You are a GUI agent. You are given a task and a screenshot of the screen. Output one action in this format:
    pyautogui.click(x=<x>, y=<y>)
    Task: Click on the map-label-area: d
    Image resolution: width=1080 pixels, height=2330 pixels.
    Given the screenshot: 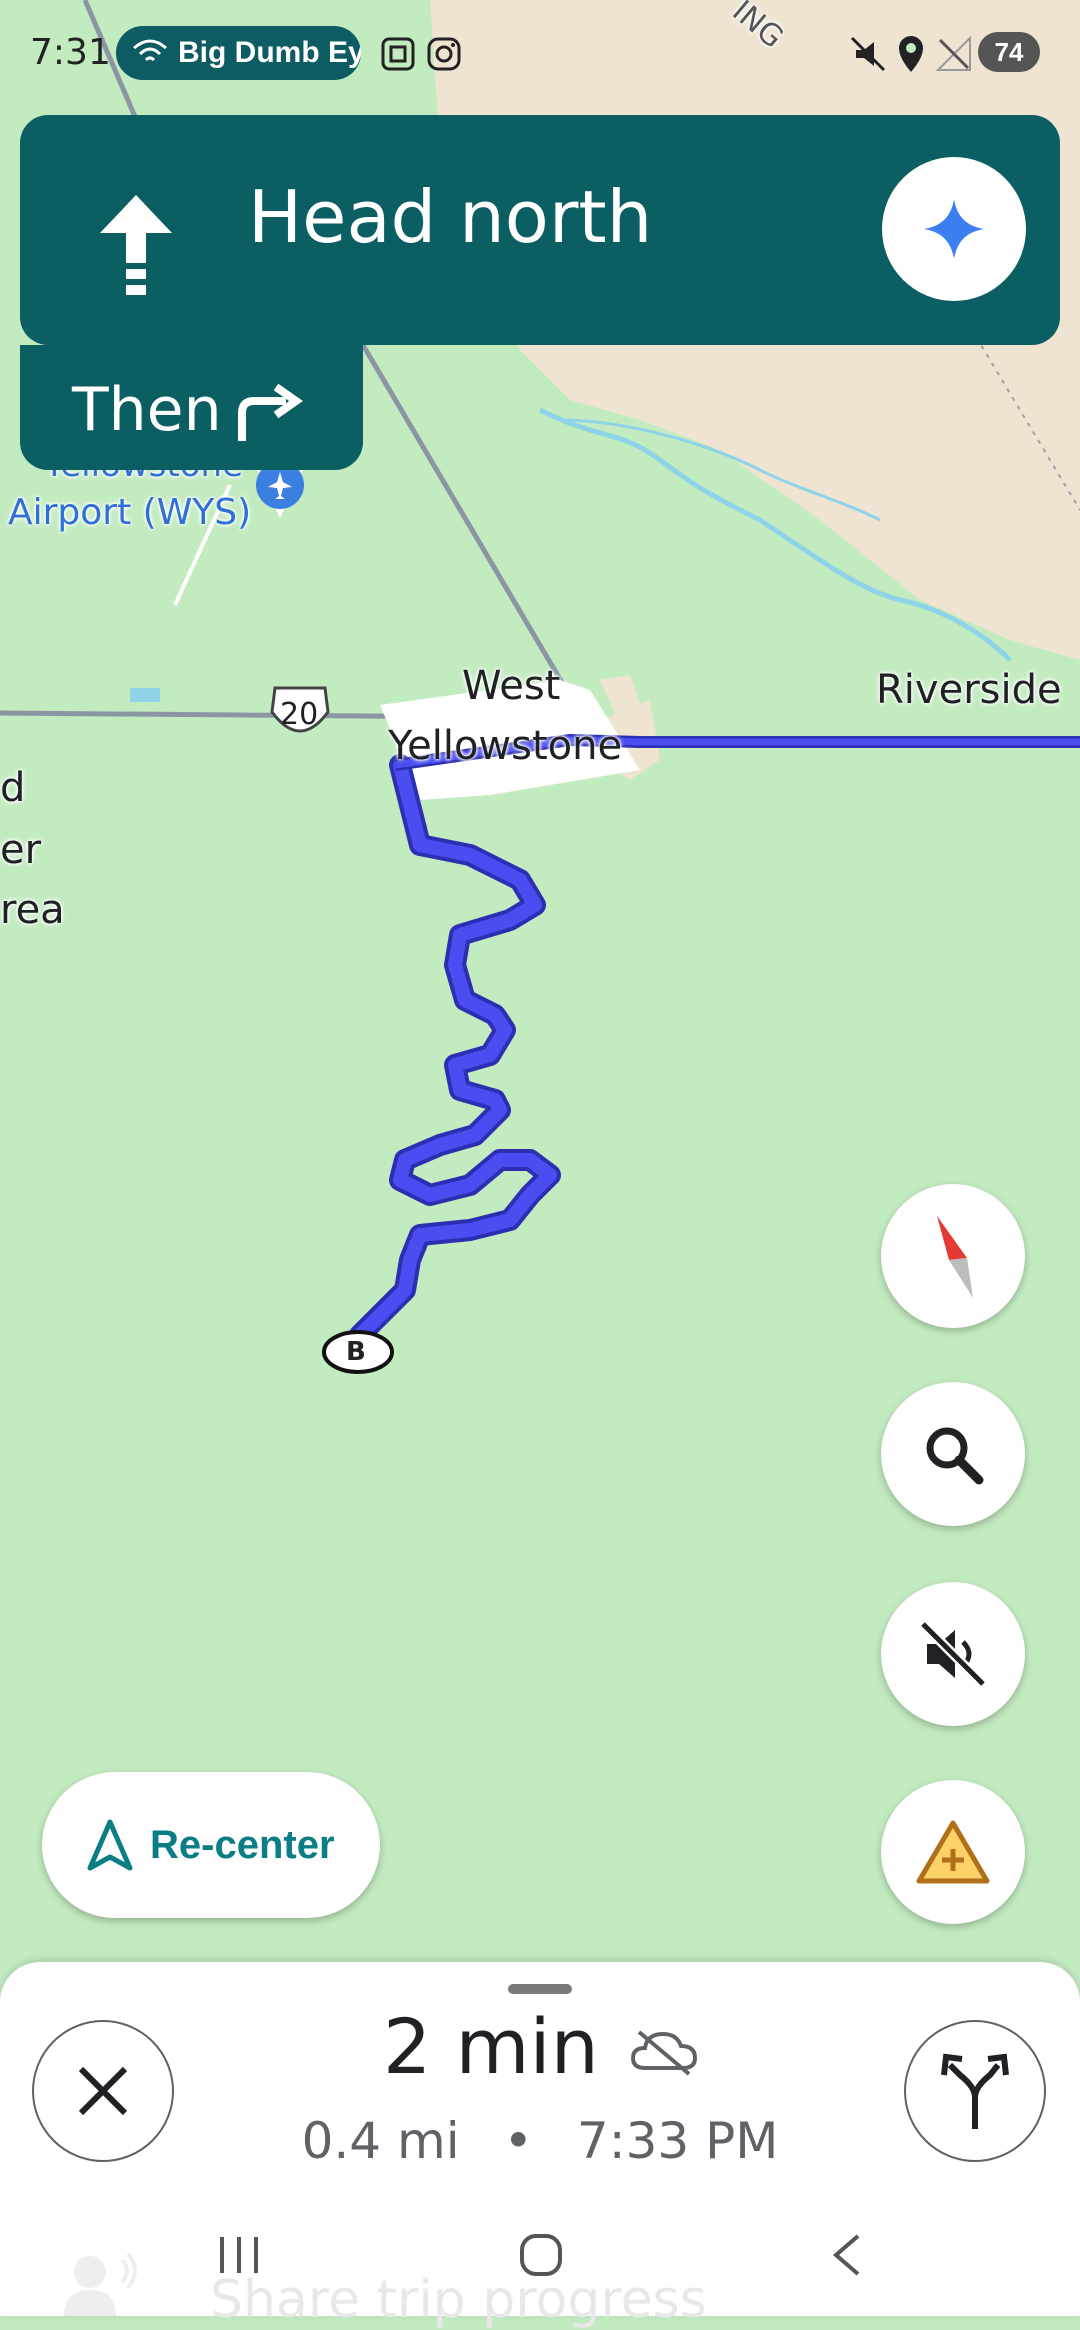 What is the action you would take?
    pyautogui.click(x=13, y=788)
    